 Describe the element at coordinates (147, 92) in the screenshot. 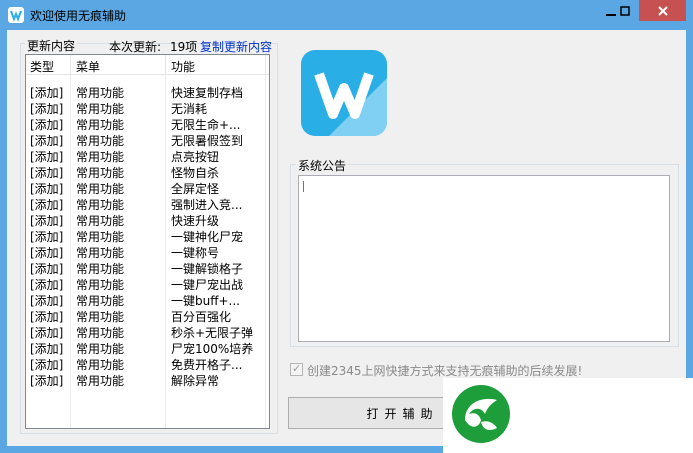

I see `list-item: [添加] 常用功能 快速复制存档` at that location.